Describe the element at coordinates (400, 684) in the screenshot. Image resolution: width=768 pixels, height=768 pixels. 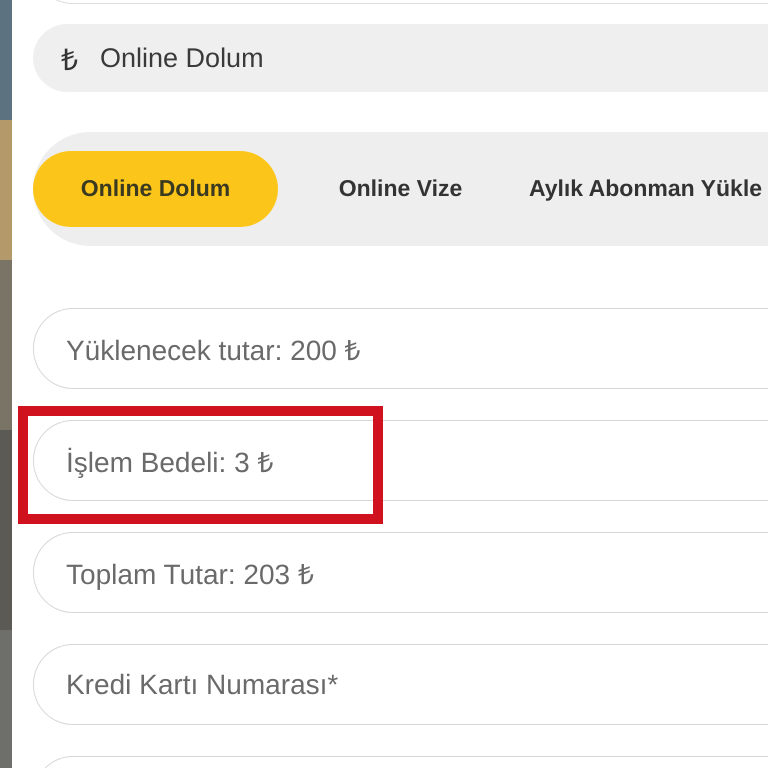
I see `input-field: Kredi Kartı Numarası*` at that location.